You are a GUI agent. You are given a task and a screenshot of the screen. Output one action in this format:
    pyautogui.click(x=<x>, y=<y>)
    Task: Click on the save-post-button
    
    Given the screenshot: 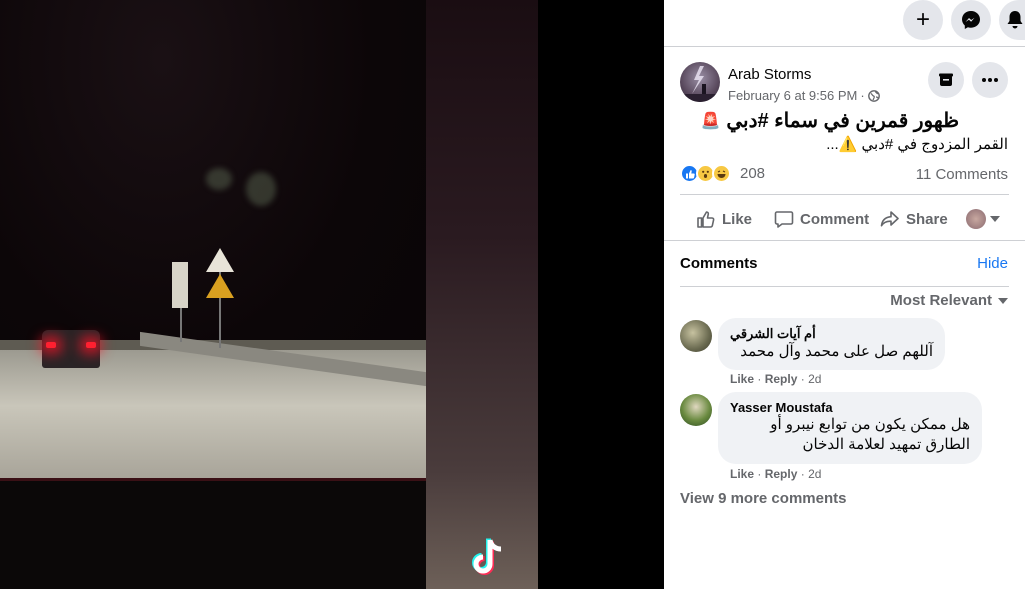 What is the action you would take?
    pyautogui.click(x=946, y=80)
    